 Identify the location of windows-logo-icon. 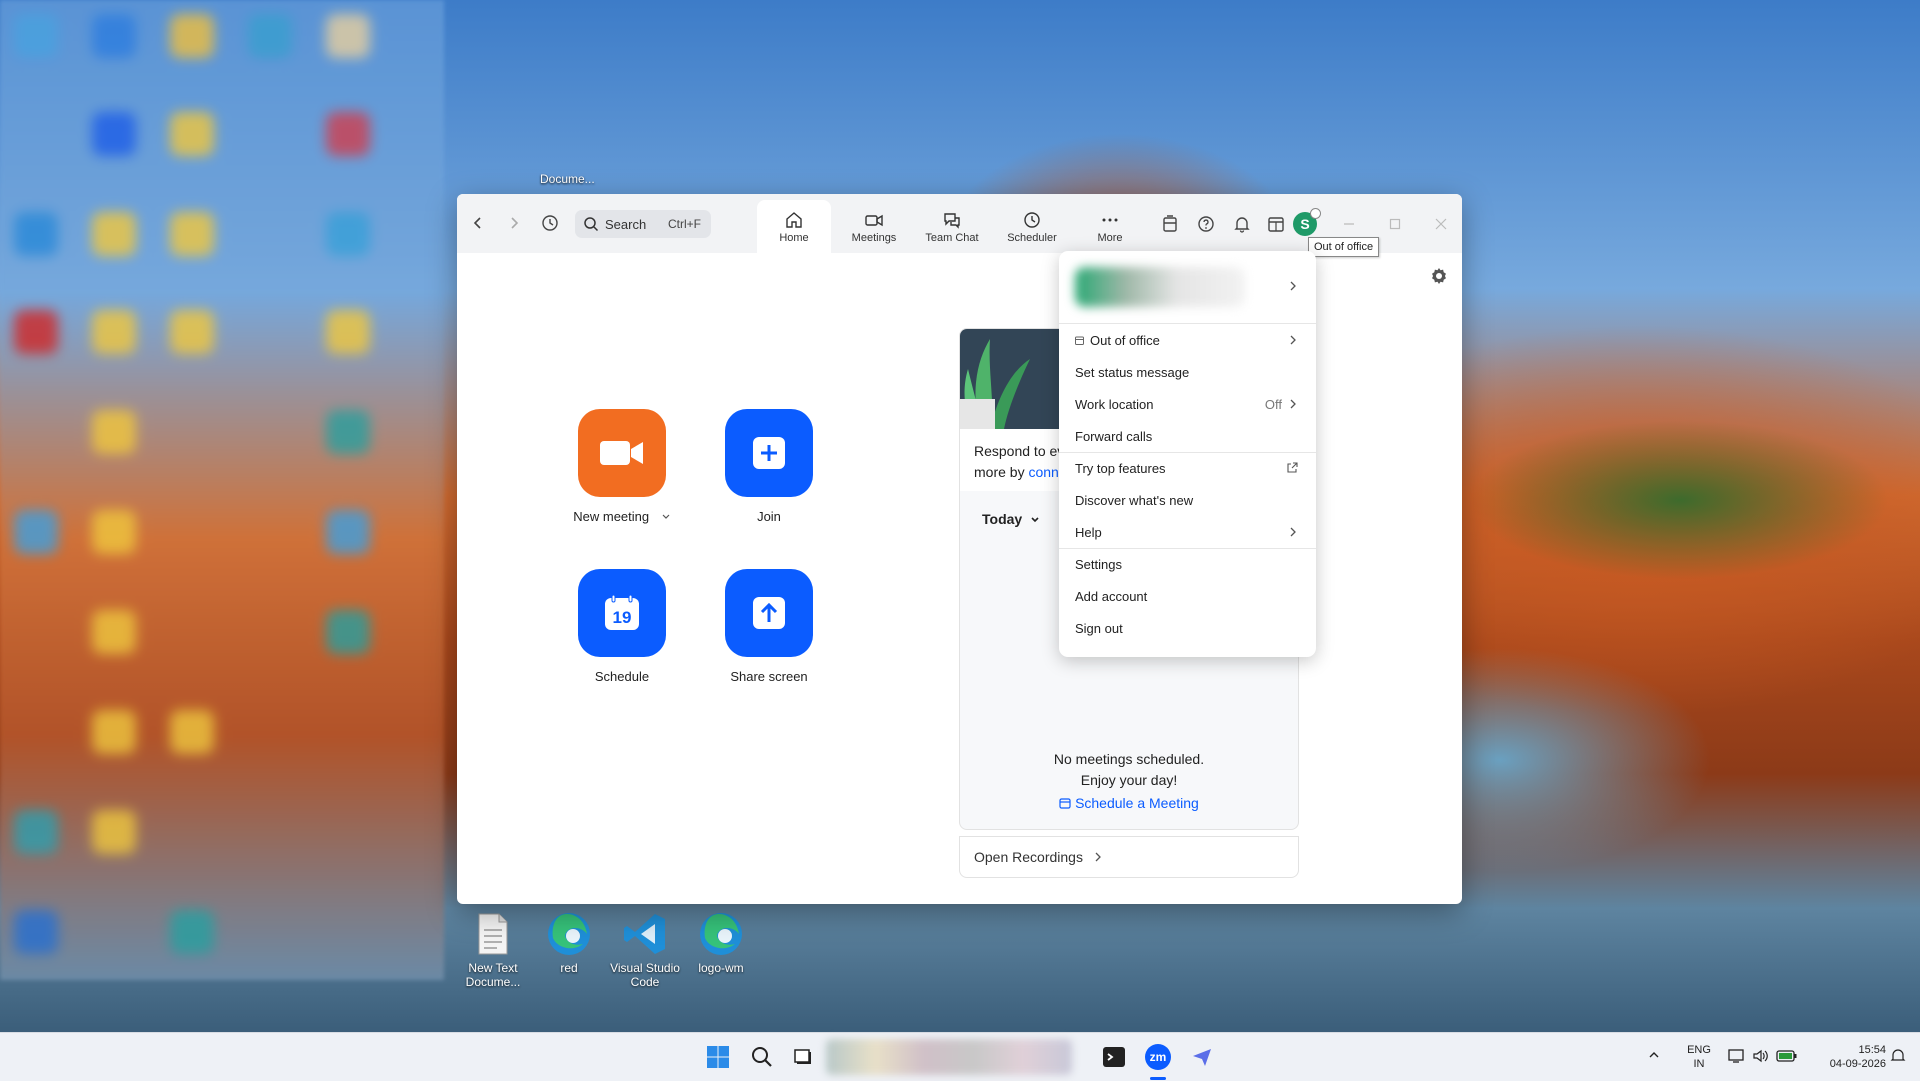
(718, 1057).